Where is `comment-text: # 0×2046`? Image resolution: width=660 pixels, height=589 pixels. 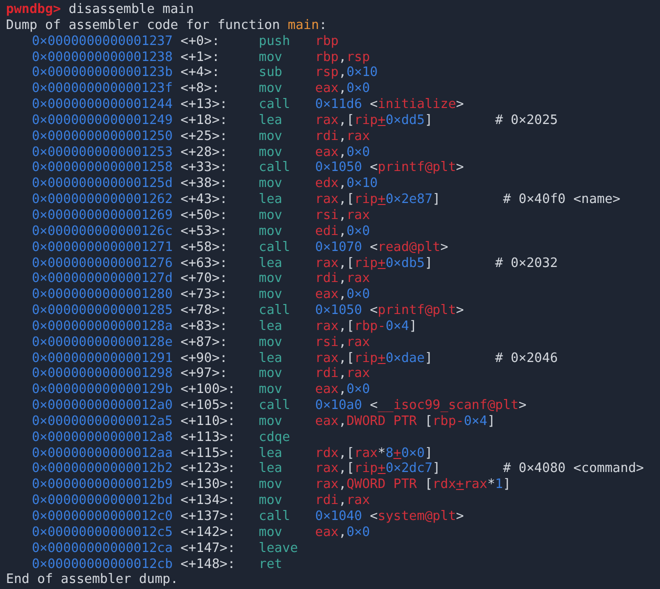
comment-text: # 0×2046 is located at coordinates (526, 358).